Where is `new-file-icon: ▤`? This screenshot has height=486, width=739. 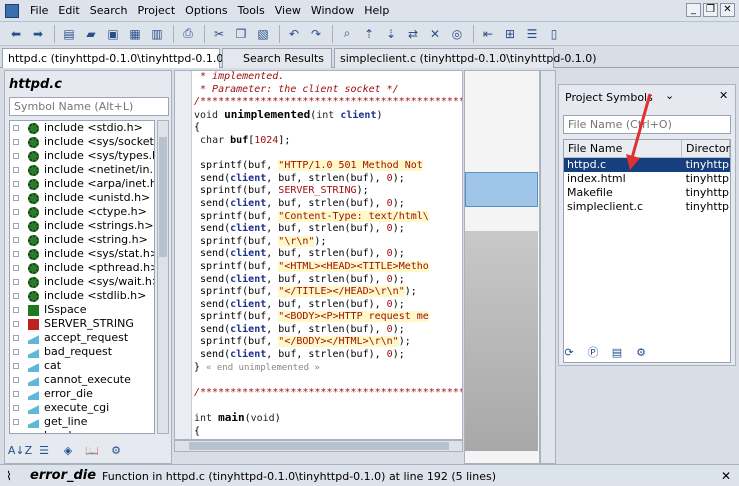 new-file-icon: ▤ is located at coordinates (69, 34).